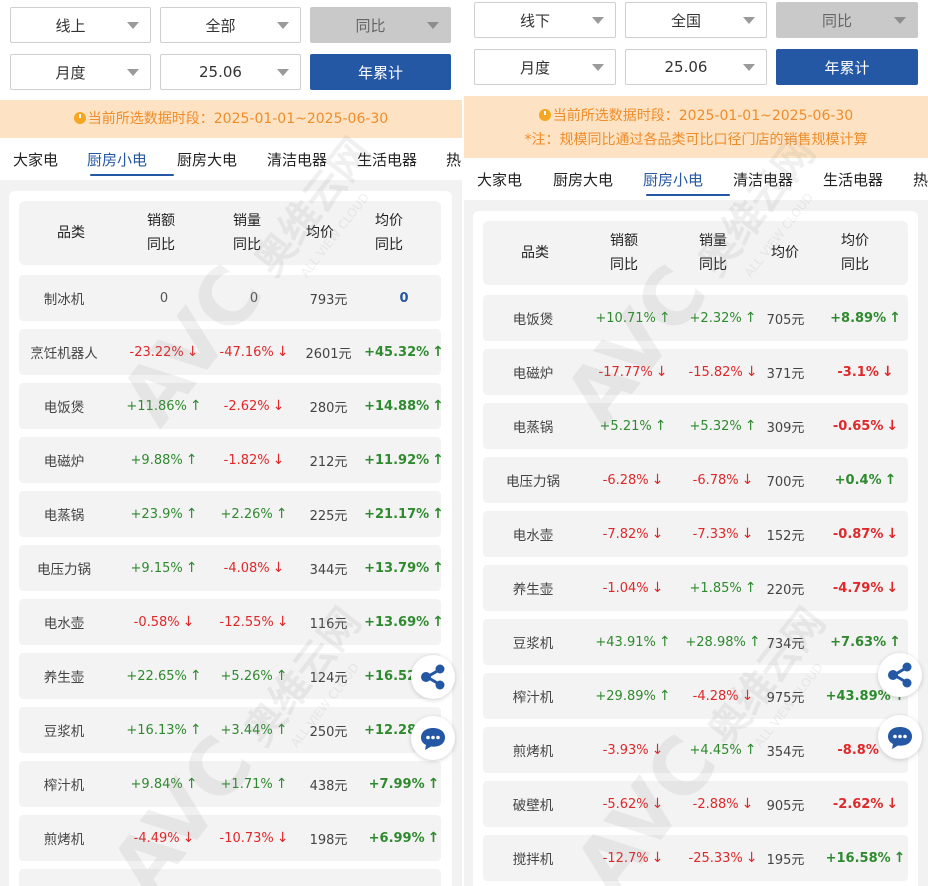  I want to click on category-cell: 电压力锅, so click(64, 568).